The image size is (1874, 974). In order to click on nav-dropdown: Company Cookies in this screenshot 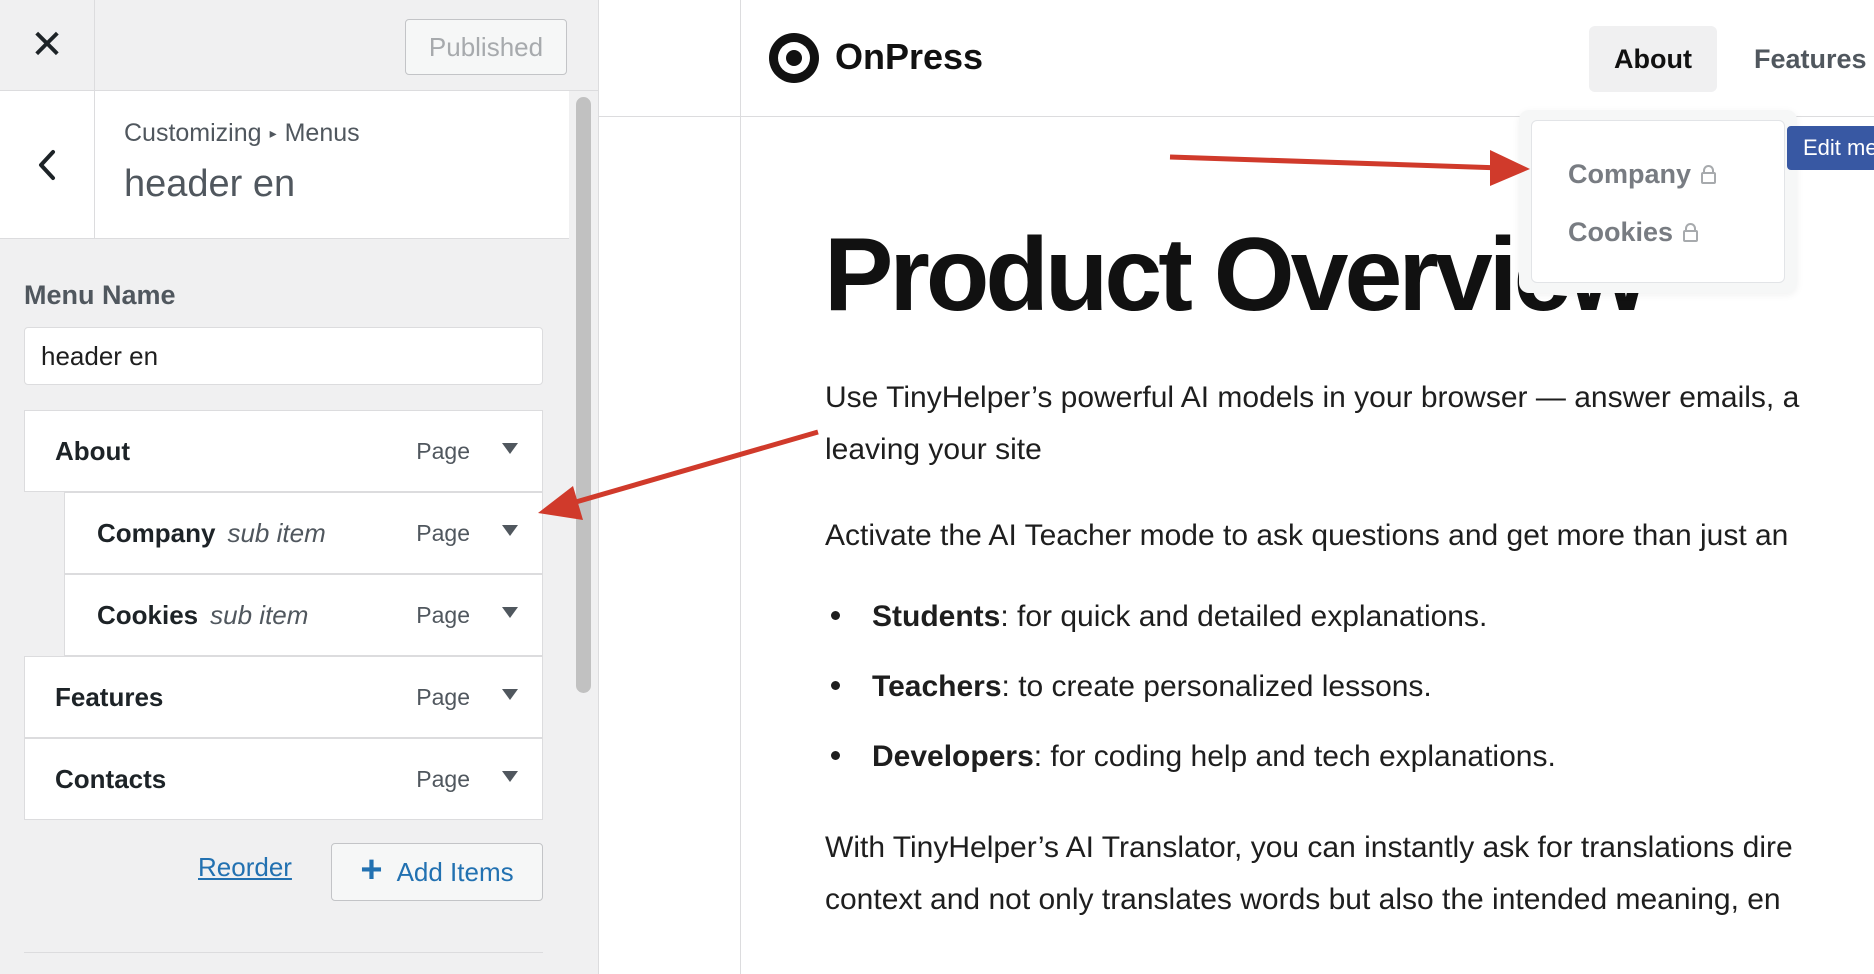, I will do `click(1658, 201)`.